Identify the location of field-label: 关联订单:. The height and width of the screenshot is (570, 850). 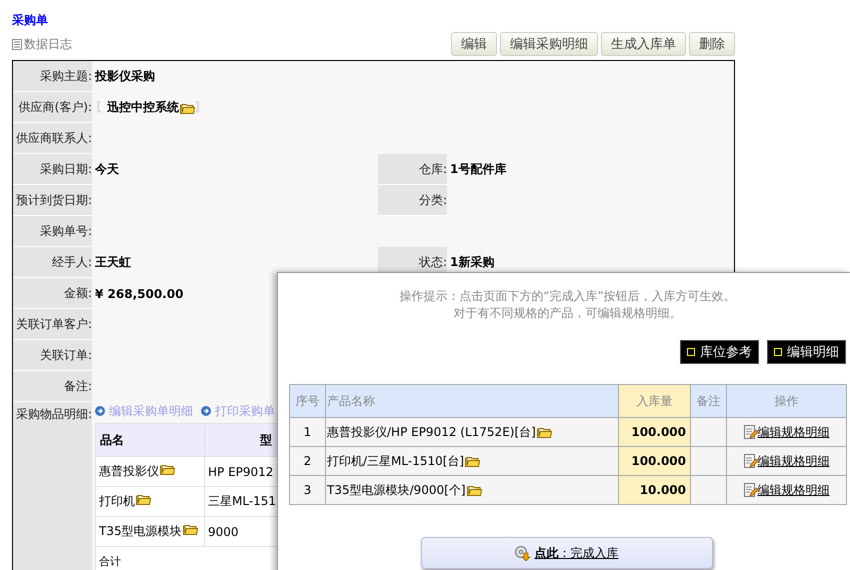
(52, 355).